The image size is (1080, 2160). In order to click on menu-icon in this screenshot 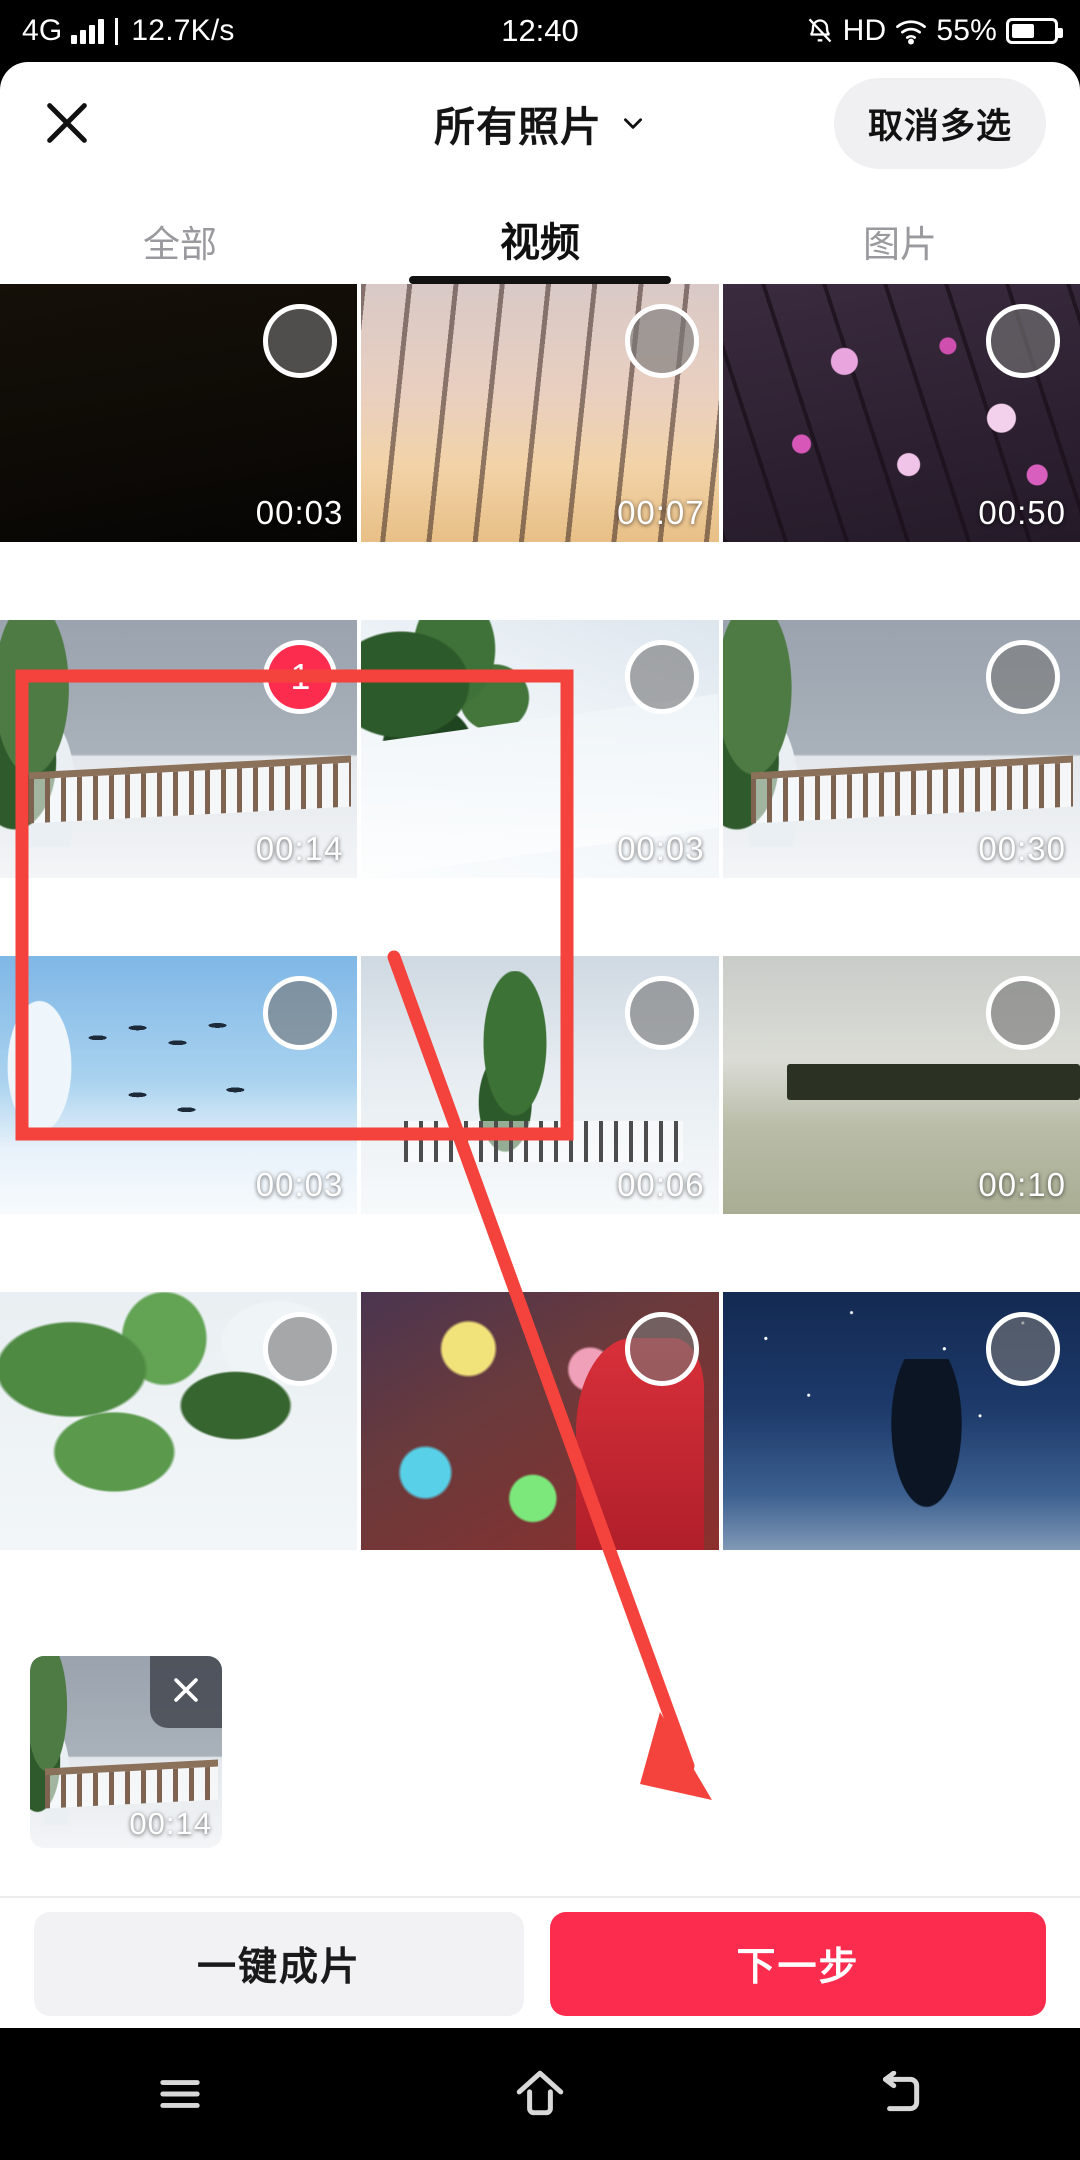, I will do `click(180, 2094)`.